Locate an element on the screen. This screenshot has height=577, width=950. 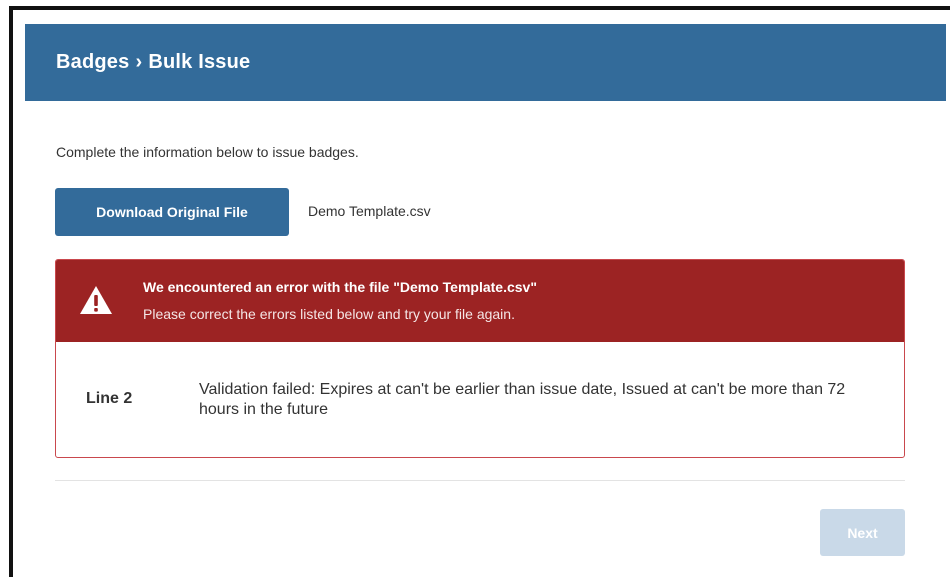
page-header: Badges › Bulk Issue is located at coordinates (485, 62).